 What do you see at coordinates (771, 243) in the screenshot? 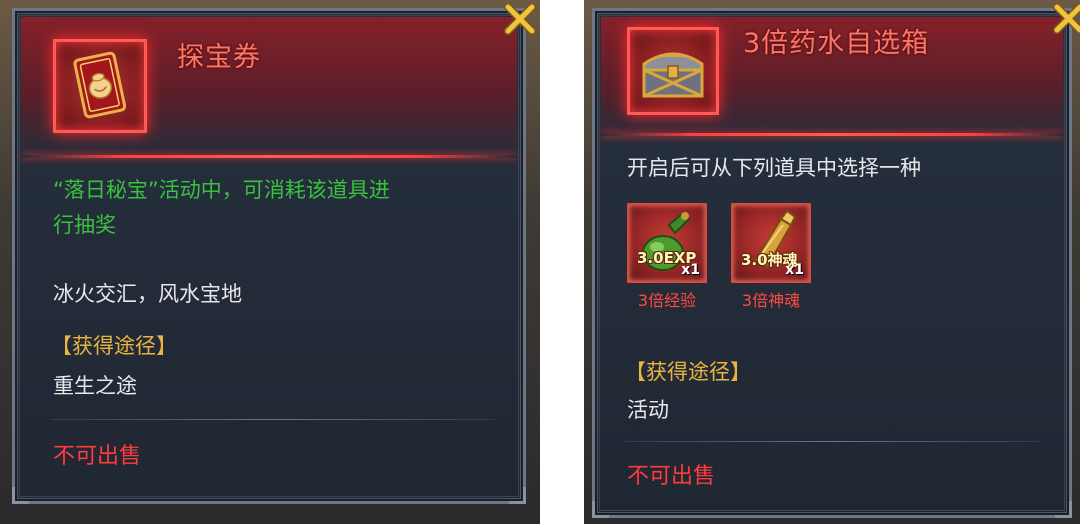
I see `choice-item-slot: 3.0神魂 x1` at bounding box center [771, 243].